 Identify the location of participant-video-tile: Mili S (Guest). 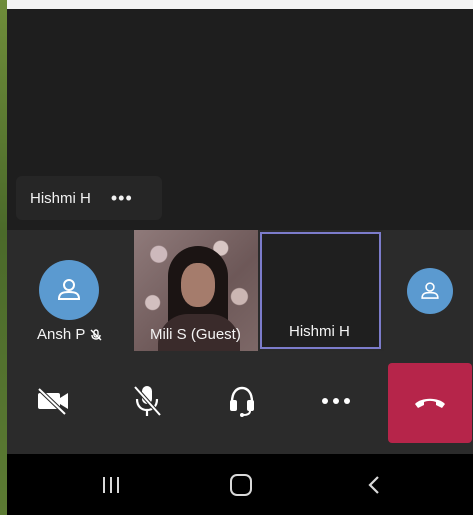
(196, 290).